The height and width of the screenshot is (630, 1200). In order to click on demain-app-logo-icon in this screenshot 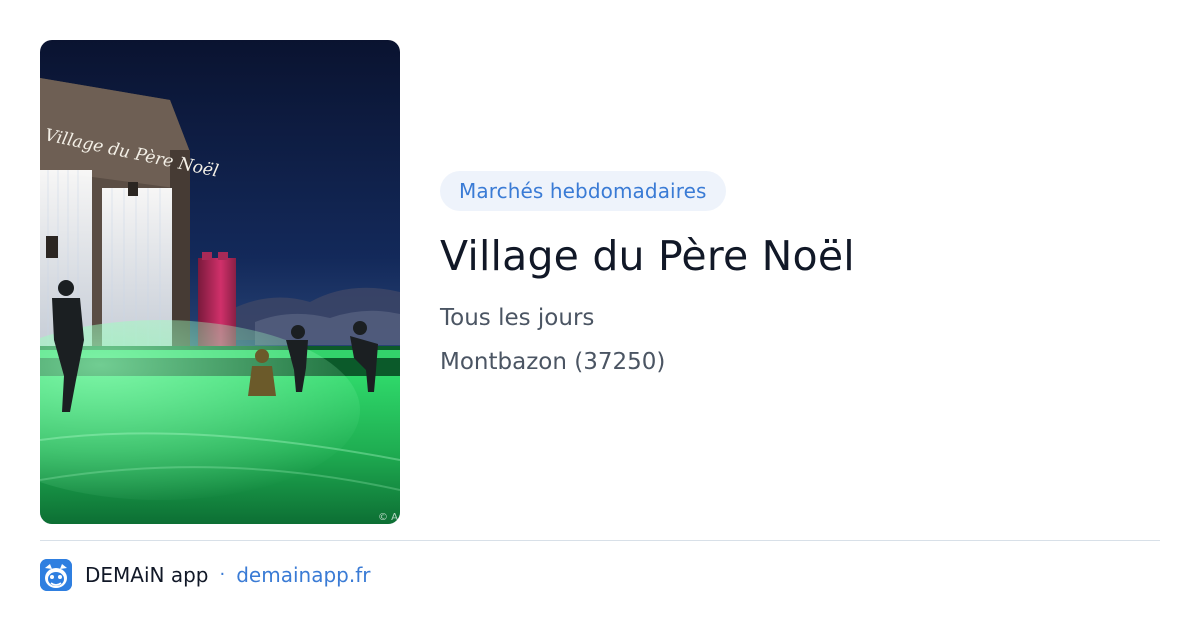, I will do `click(56, 574)`.